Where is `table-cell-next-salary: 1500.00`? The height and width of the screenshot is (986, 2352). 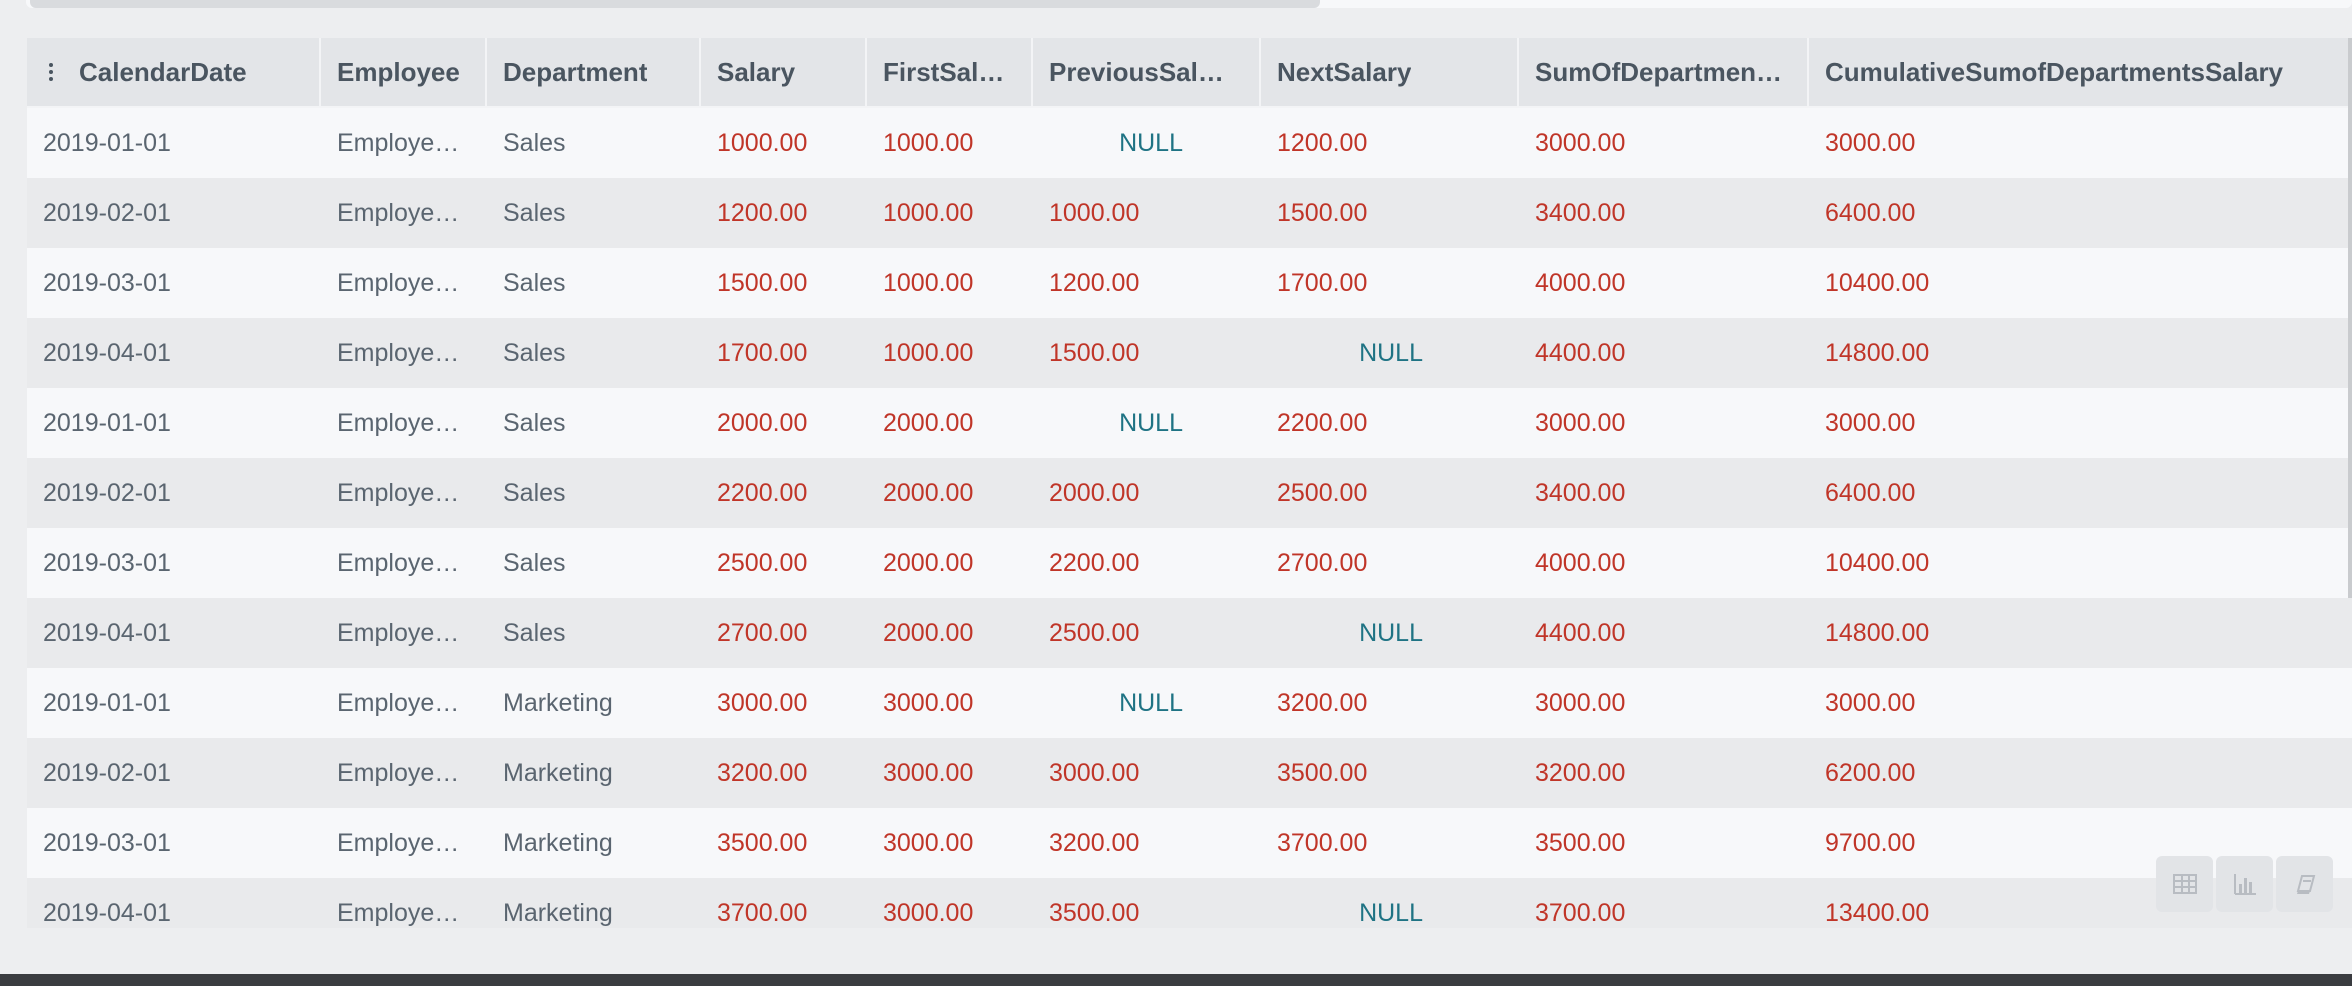
table-cell-next-salary: 1500.00 is located at coordinates (1390, 213).